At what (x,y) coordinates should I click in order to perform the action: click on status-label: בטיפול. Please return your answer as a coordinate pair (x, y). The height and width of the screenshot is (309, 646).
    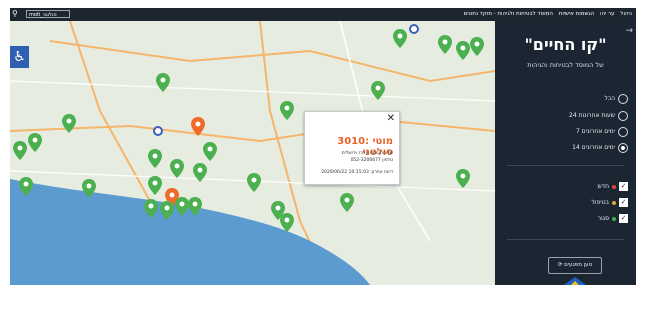
    Looking at the image, I should click on (600, 202).